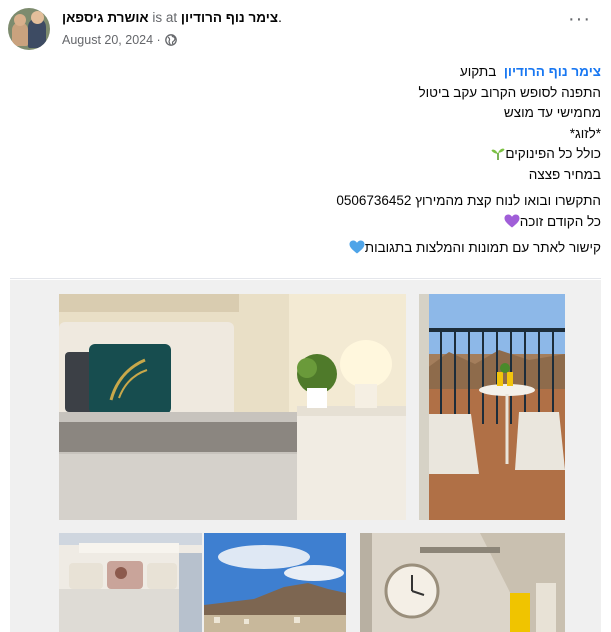  What do you see at coordinates (509, 92) in the screenshot?
I see `text-line-2: התפנה לסופש הקרוב עקב ביטול` at bounding box center [509, 92].